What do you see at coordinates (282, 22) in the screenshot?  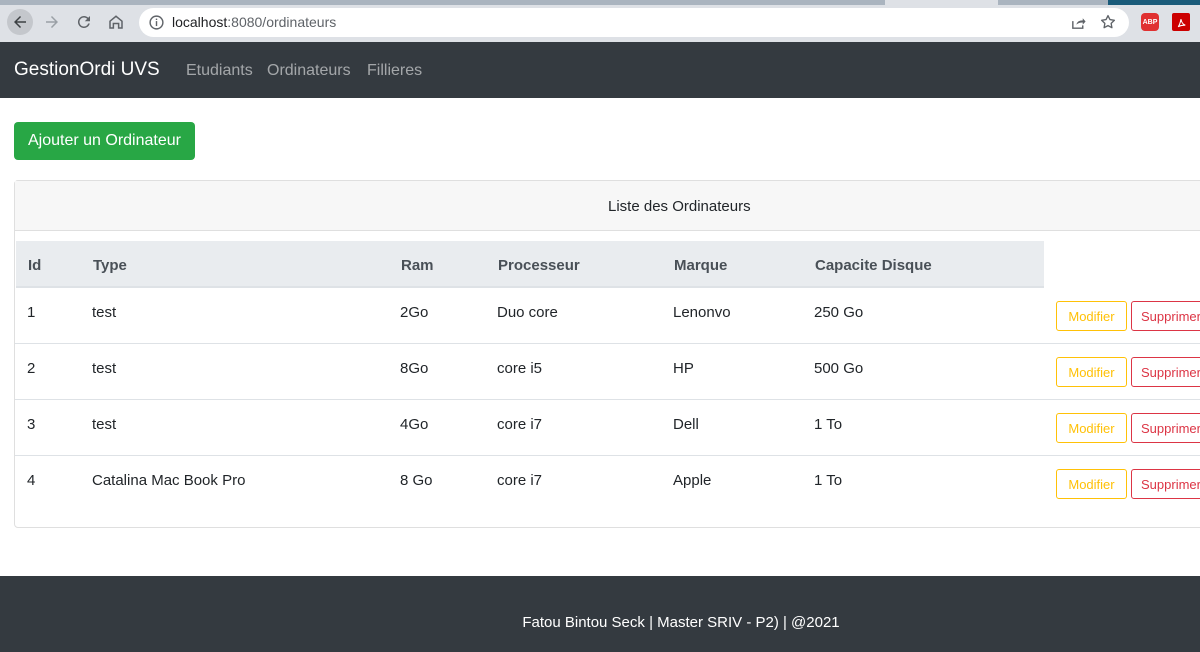 I see `url-path: :8080/ordinateurs` at bounding box center [282, 22].